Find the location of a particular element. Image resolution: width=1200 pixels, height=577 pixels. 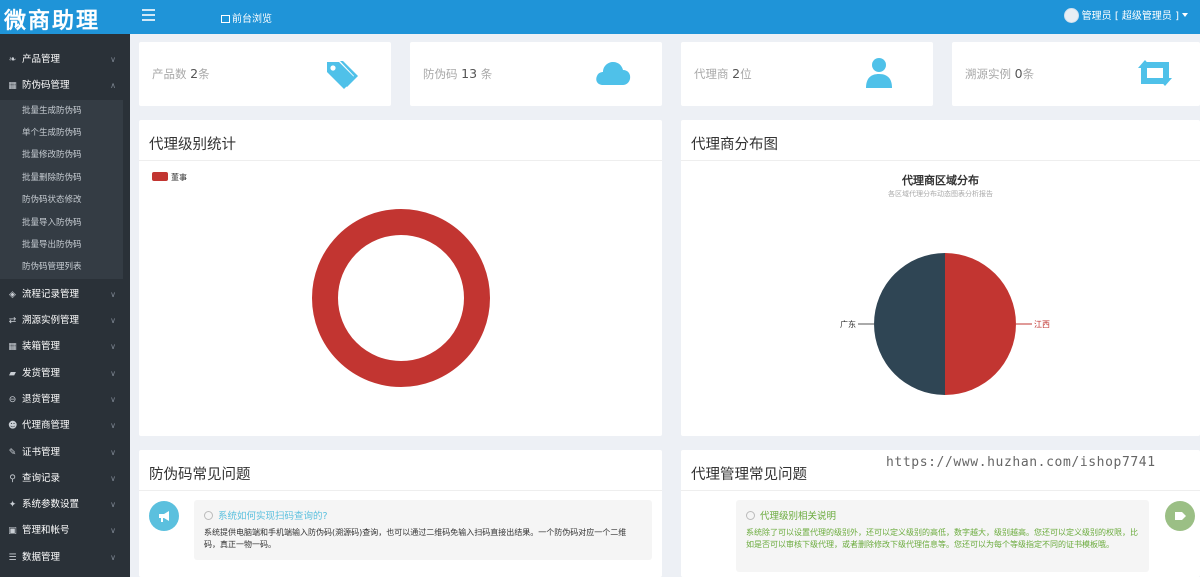

front-view-label: 前台浏览 is located at coordinates (252, 19).